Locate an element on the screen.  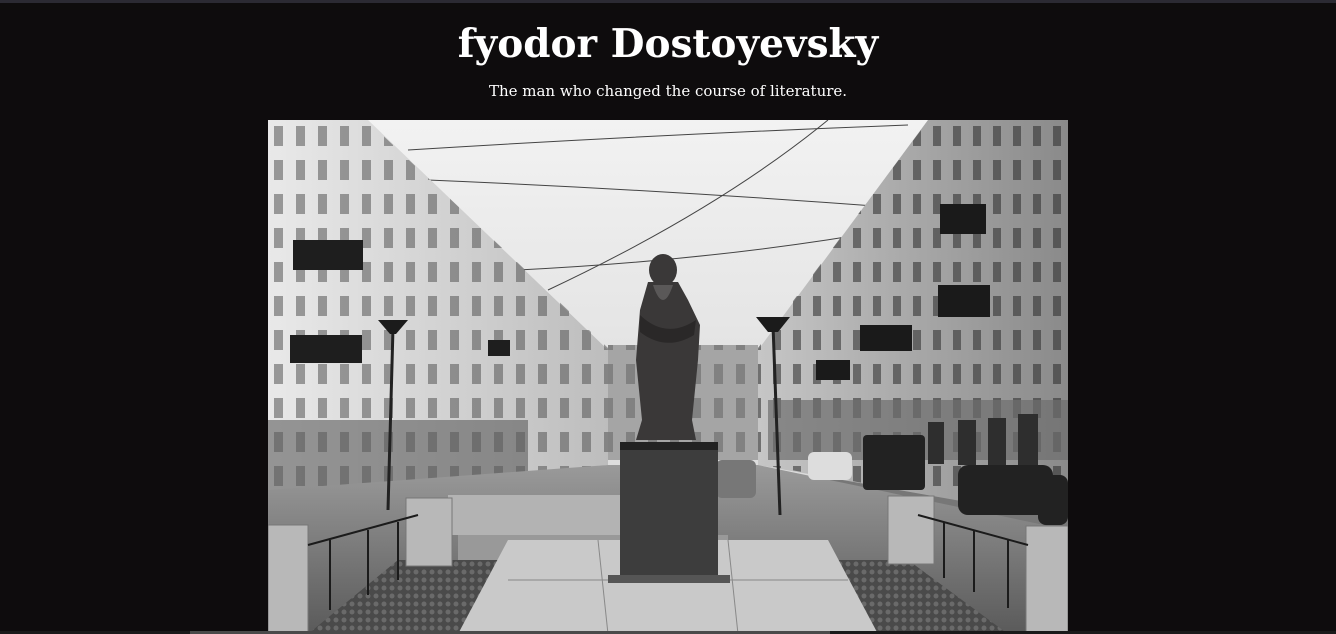
page-title: fyodor Dostoyevsky is located at coordinates (668, 44).